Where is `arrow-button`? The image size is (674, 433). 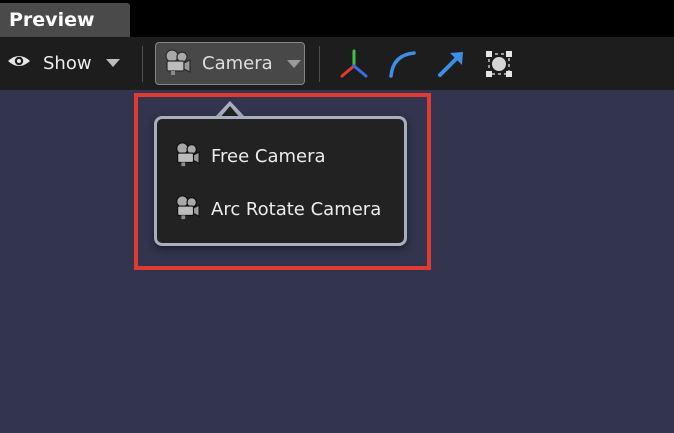
arrow-button is located at coordinates (451, 64).